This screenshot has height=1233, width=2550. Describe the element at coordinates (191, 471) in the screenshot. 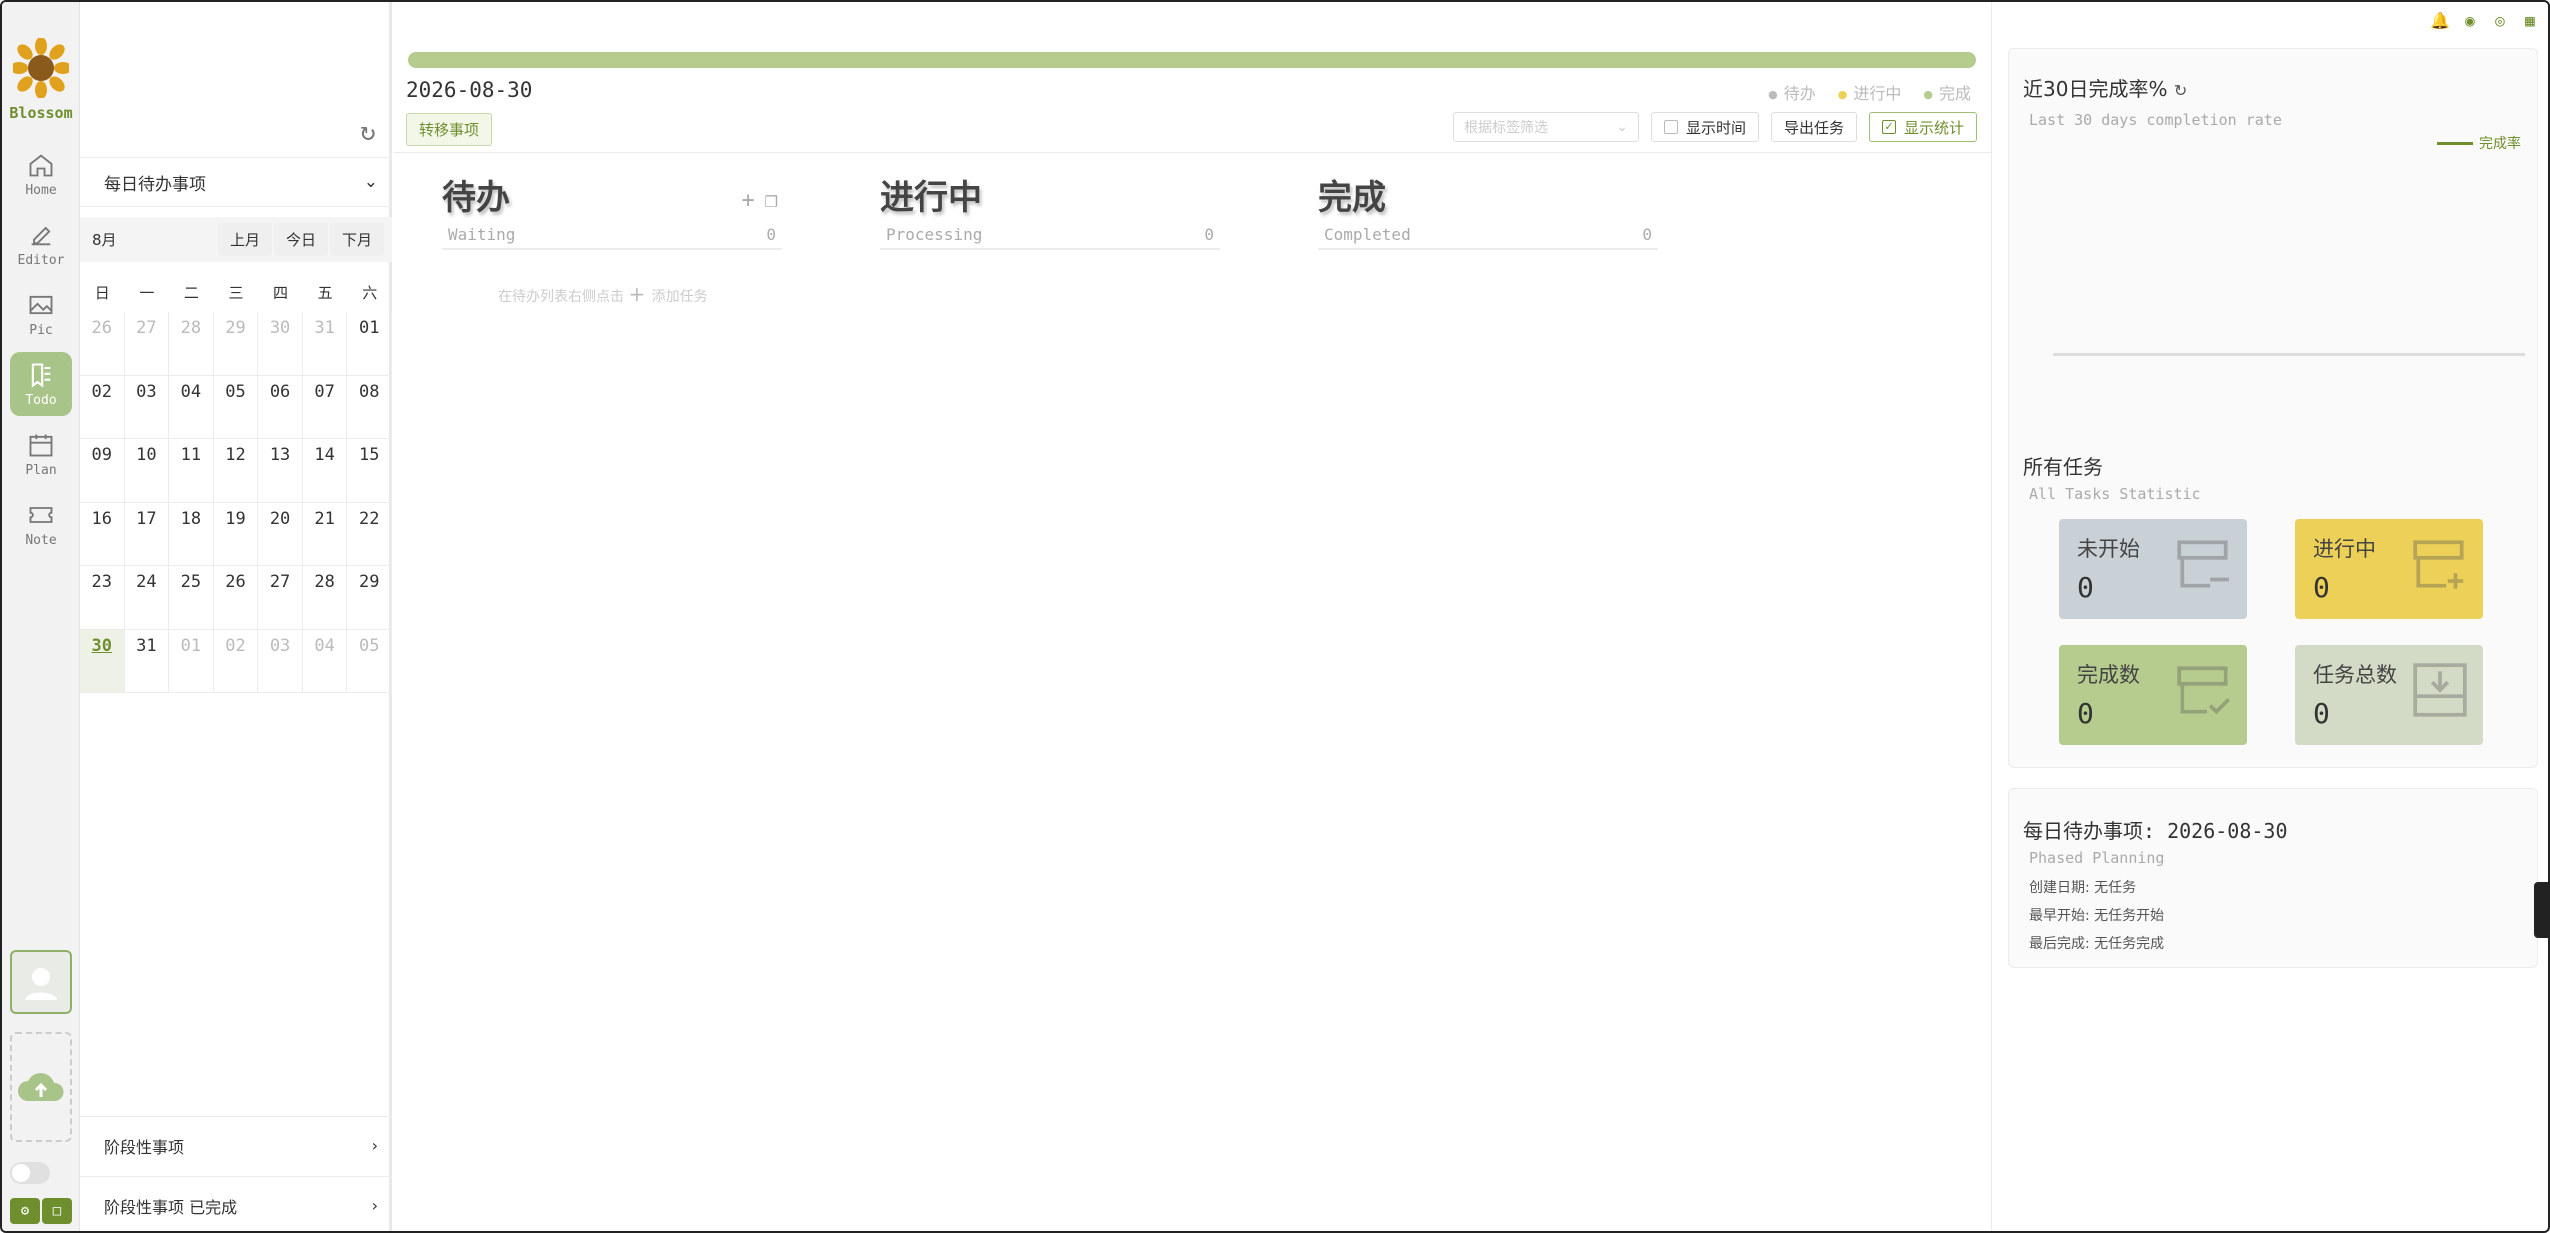

I see `calendar-day: 11` at that location.